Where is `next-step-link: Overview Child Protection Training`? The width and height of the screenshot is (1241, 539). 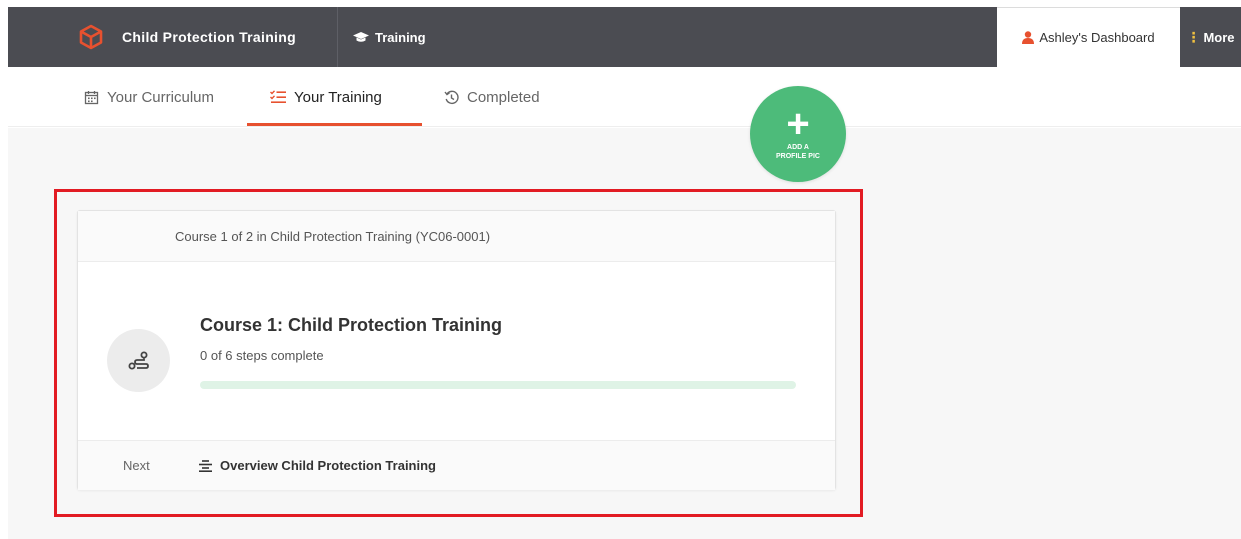 next-step-link: Overview Child Protection Training is located at coordinates (317, 465).